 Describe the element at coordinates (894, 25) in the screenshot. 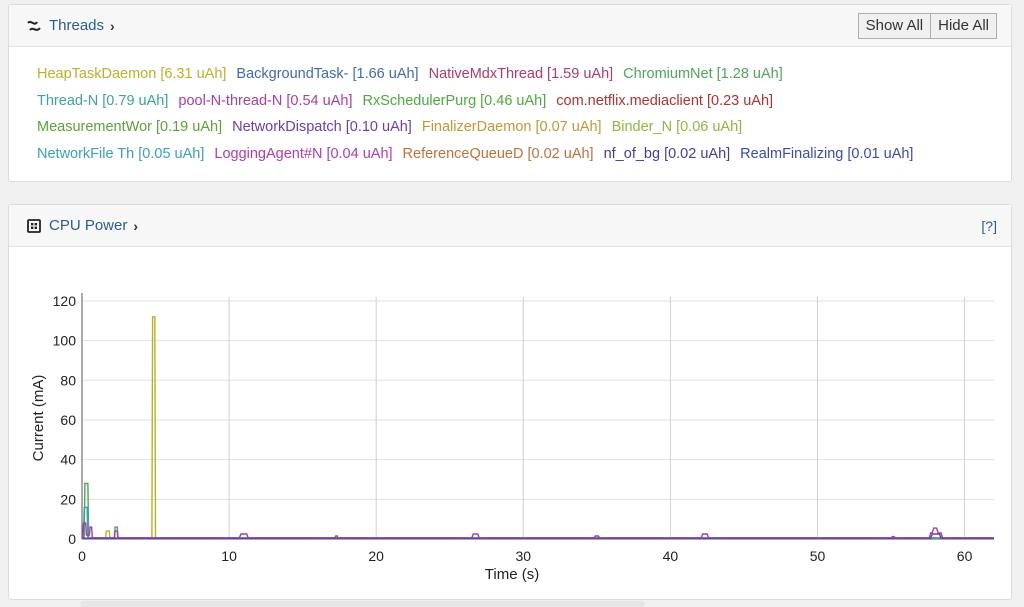

I see `show-all-button: Show All` at that location.